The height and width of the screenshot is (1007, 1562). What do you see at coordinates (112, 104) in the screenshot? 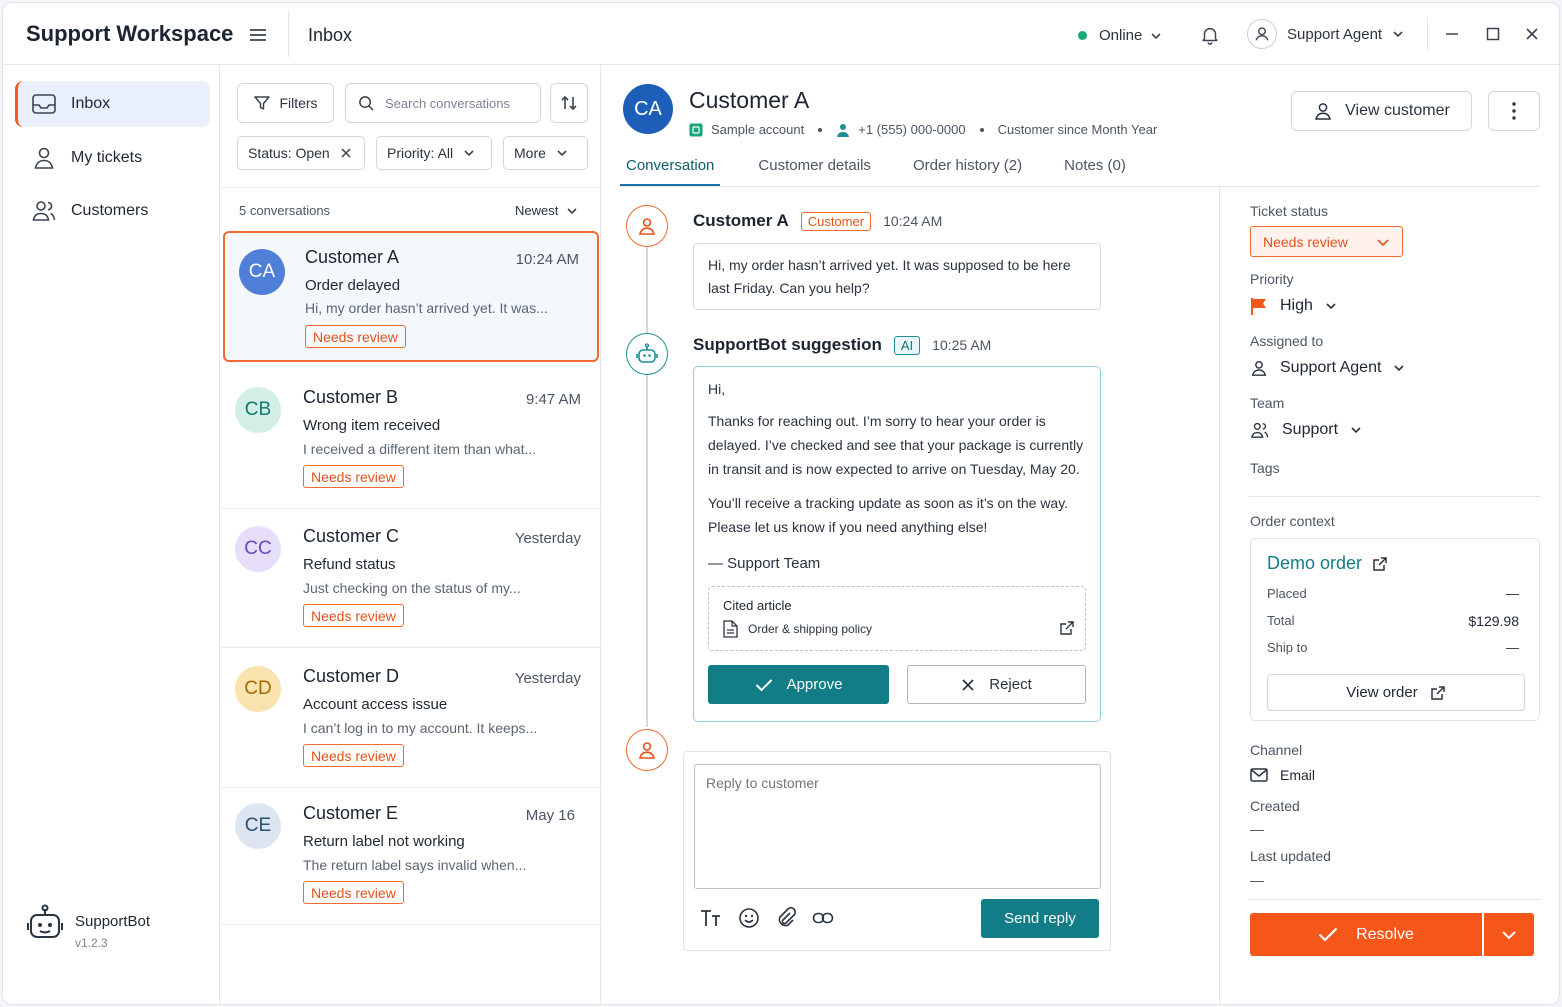
I see `sidebar-item-inbox: Inbox` at bounding box center [112, 104].